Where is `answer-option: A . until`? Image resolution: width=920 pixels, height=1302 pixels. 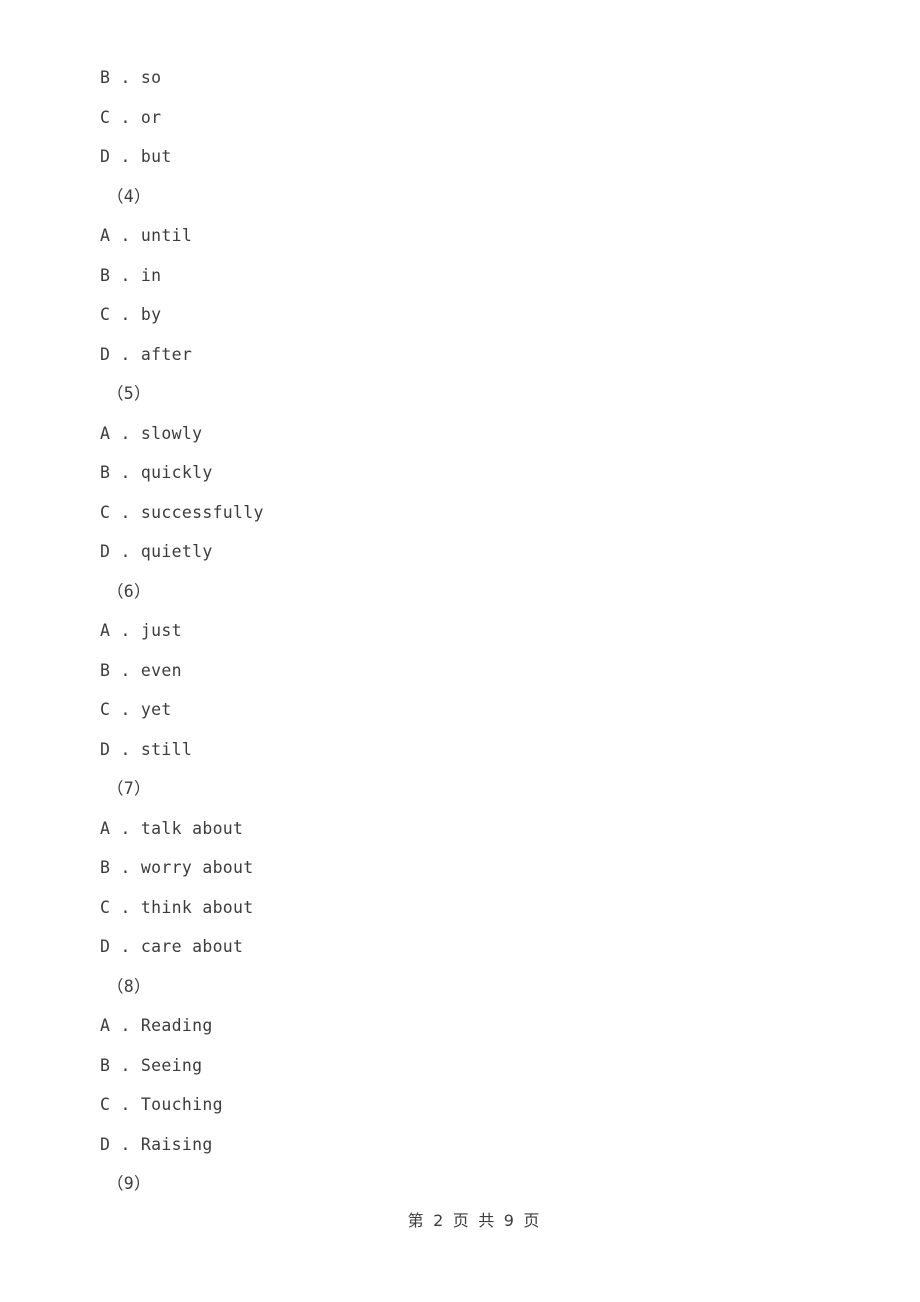
answer-option: A . until is located at coordinates (146, 235).